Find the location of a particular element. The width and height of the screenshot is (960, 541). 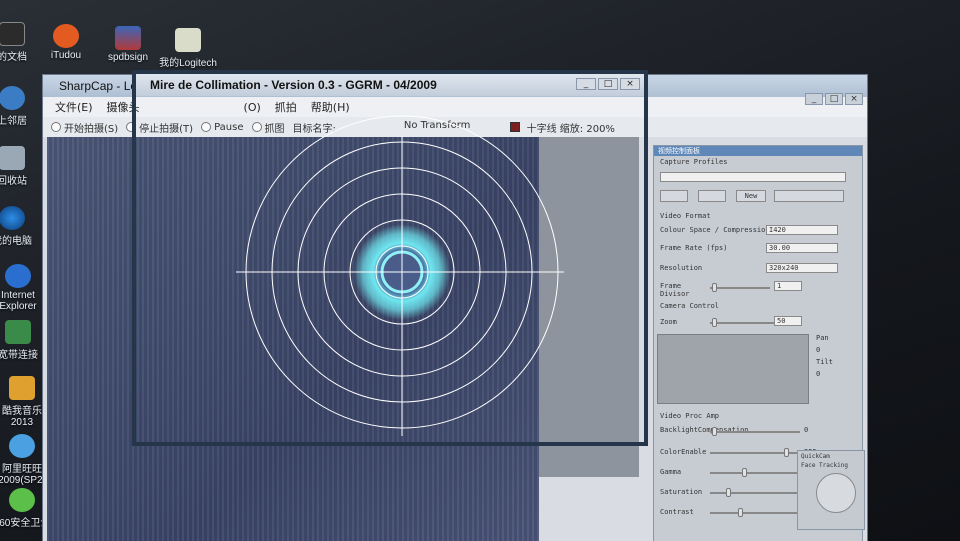

contrast-slider is located at coordinates (755, 513).